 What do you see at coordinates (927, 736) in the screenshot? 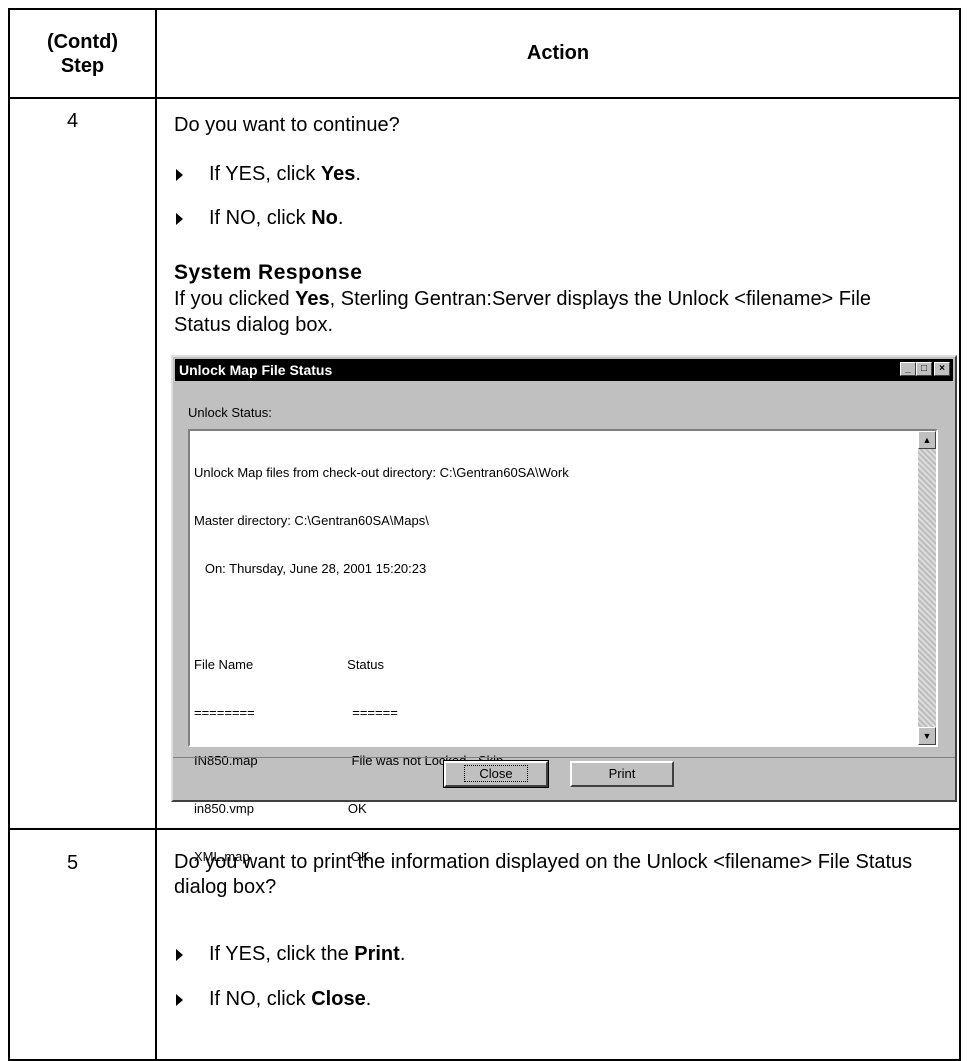
I see `scroll-down-icon: ▼` at bounding box center [927, 736].